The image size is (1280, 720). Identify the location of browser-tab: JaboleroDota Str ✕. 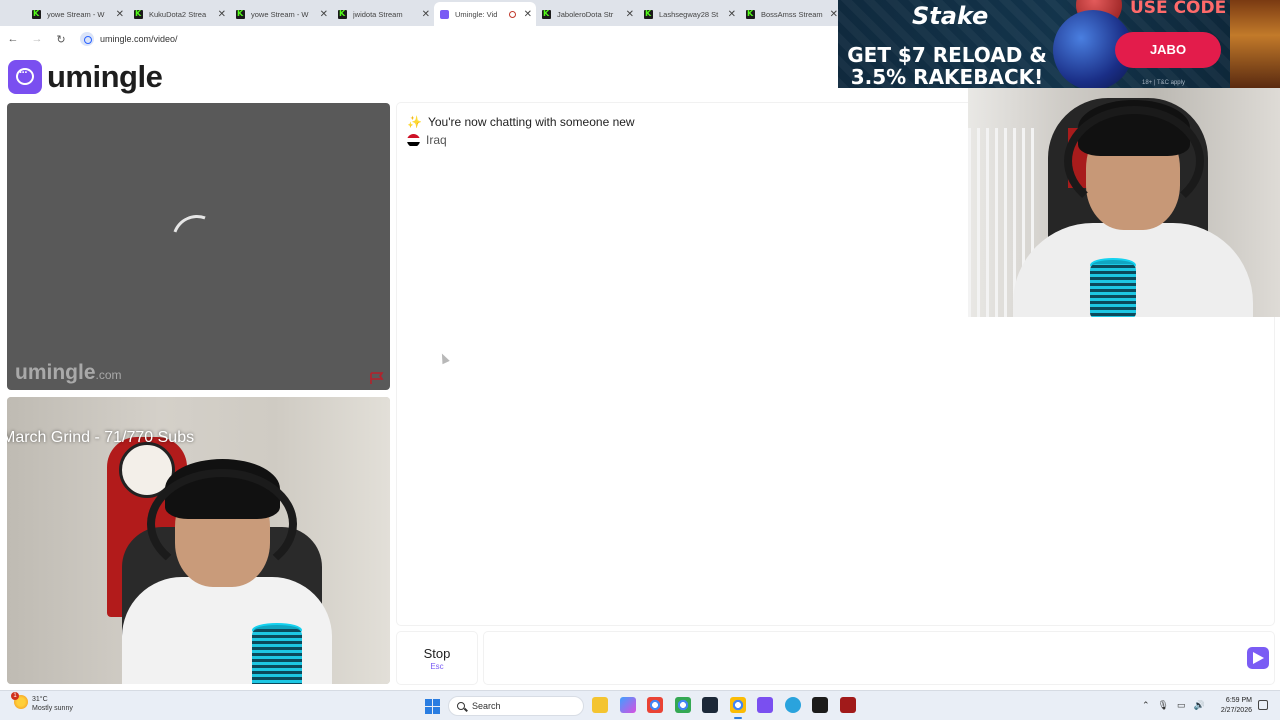
(587, 14).